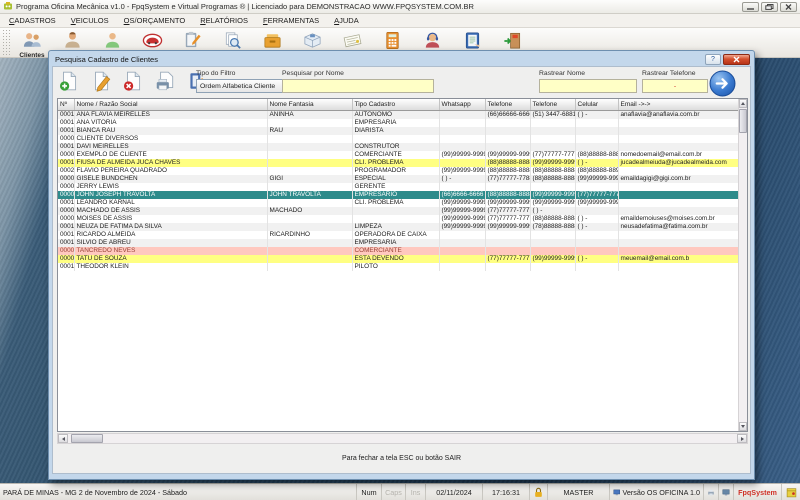  I want to click on dialog-close-button, so click(736, 59).